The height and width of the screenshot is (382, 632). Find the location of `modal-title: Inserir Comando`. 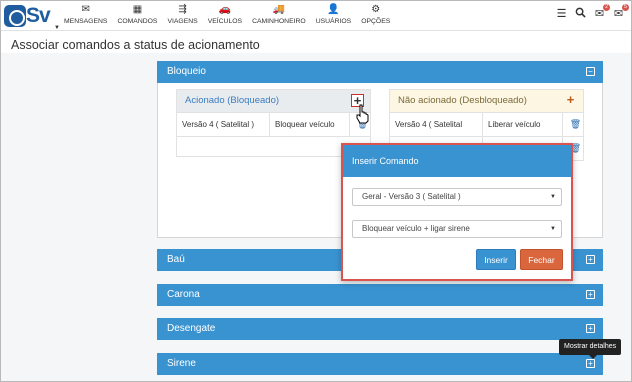

modal-title: Inserir Comando is located at coordinates (457, 161).